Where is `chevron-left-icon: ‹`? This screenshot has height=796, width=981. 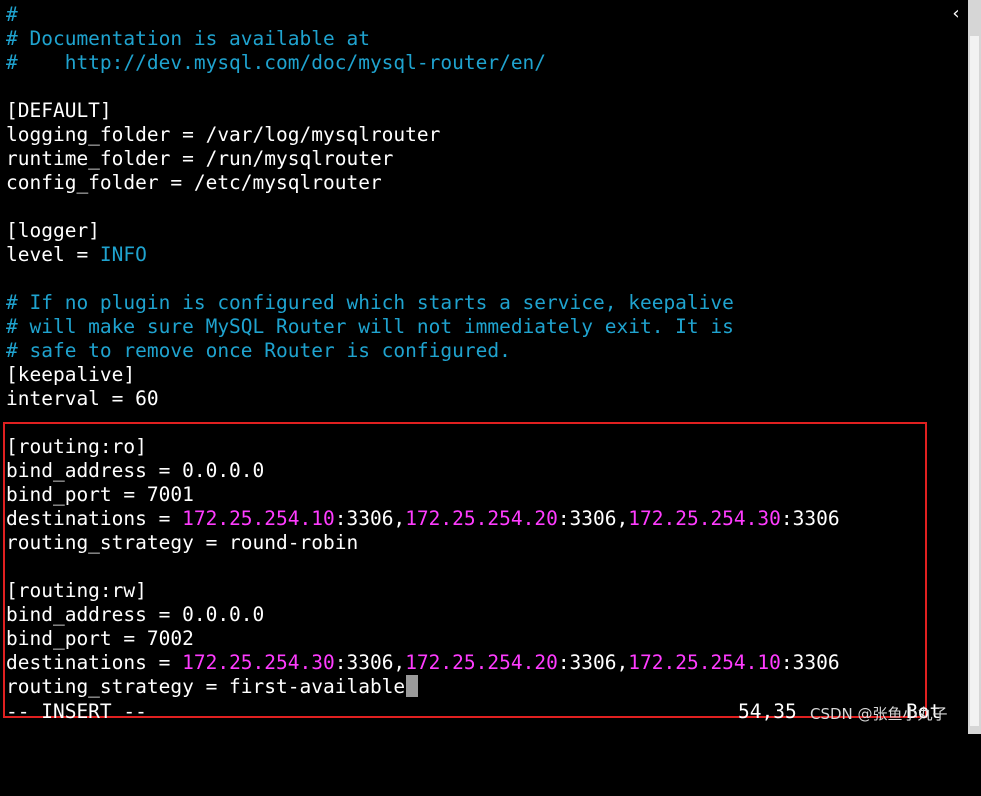
chevron-left-icon: ‹ is located at coordinates (956, 14).